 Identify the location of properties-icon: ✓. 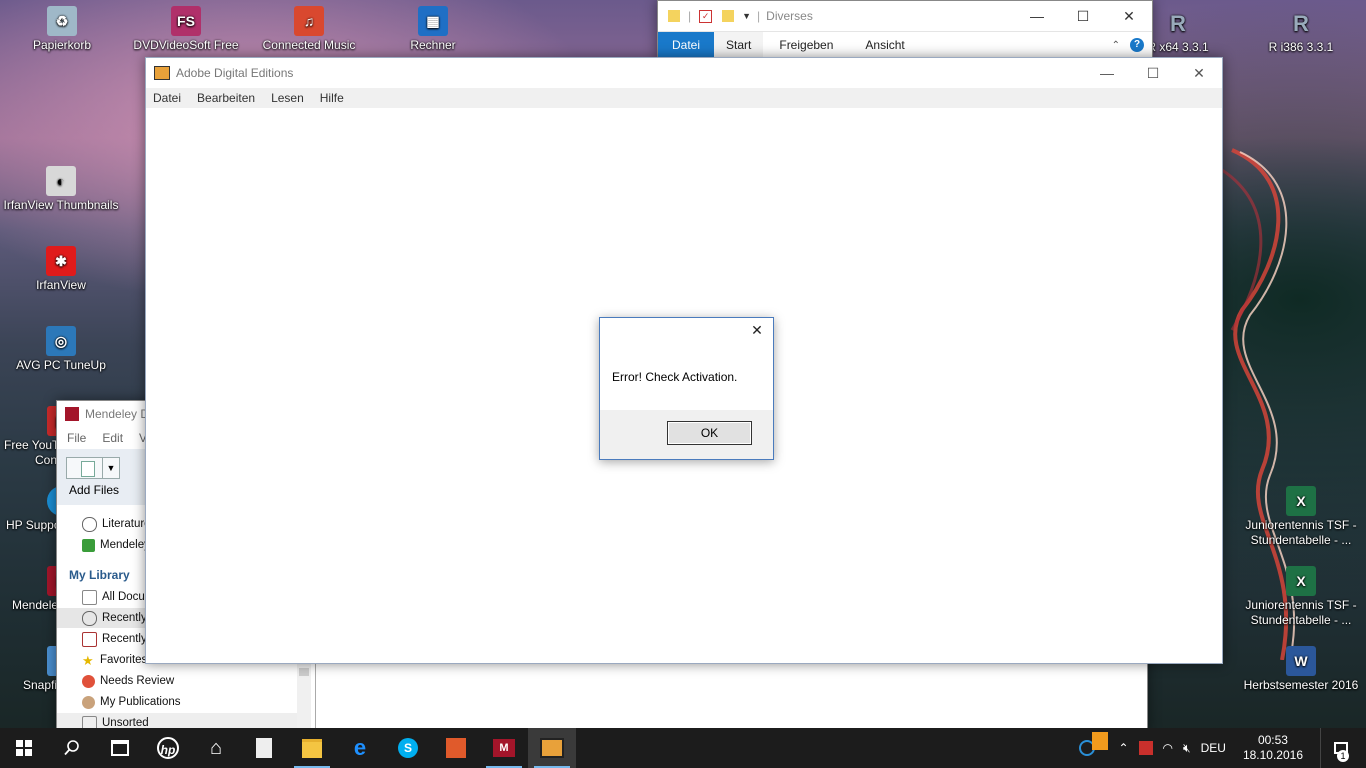
(706, 16).